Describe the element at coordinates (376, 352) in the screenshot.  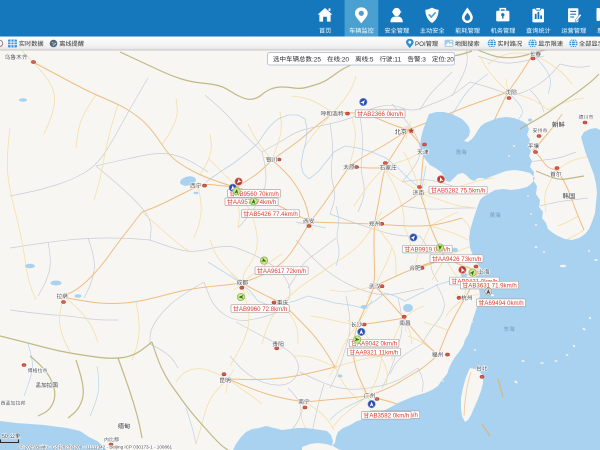
I see `svg-text: AA9321 11km/h` at that location.